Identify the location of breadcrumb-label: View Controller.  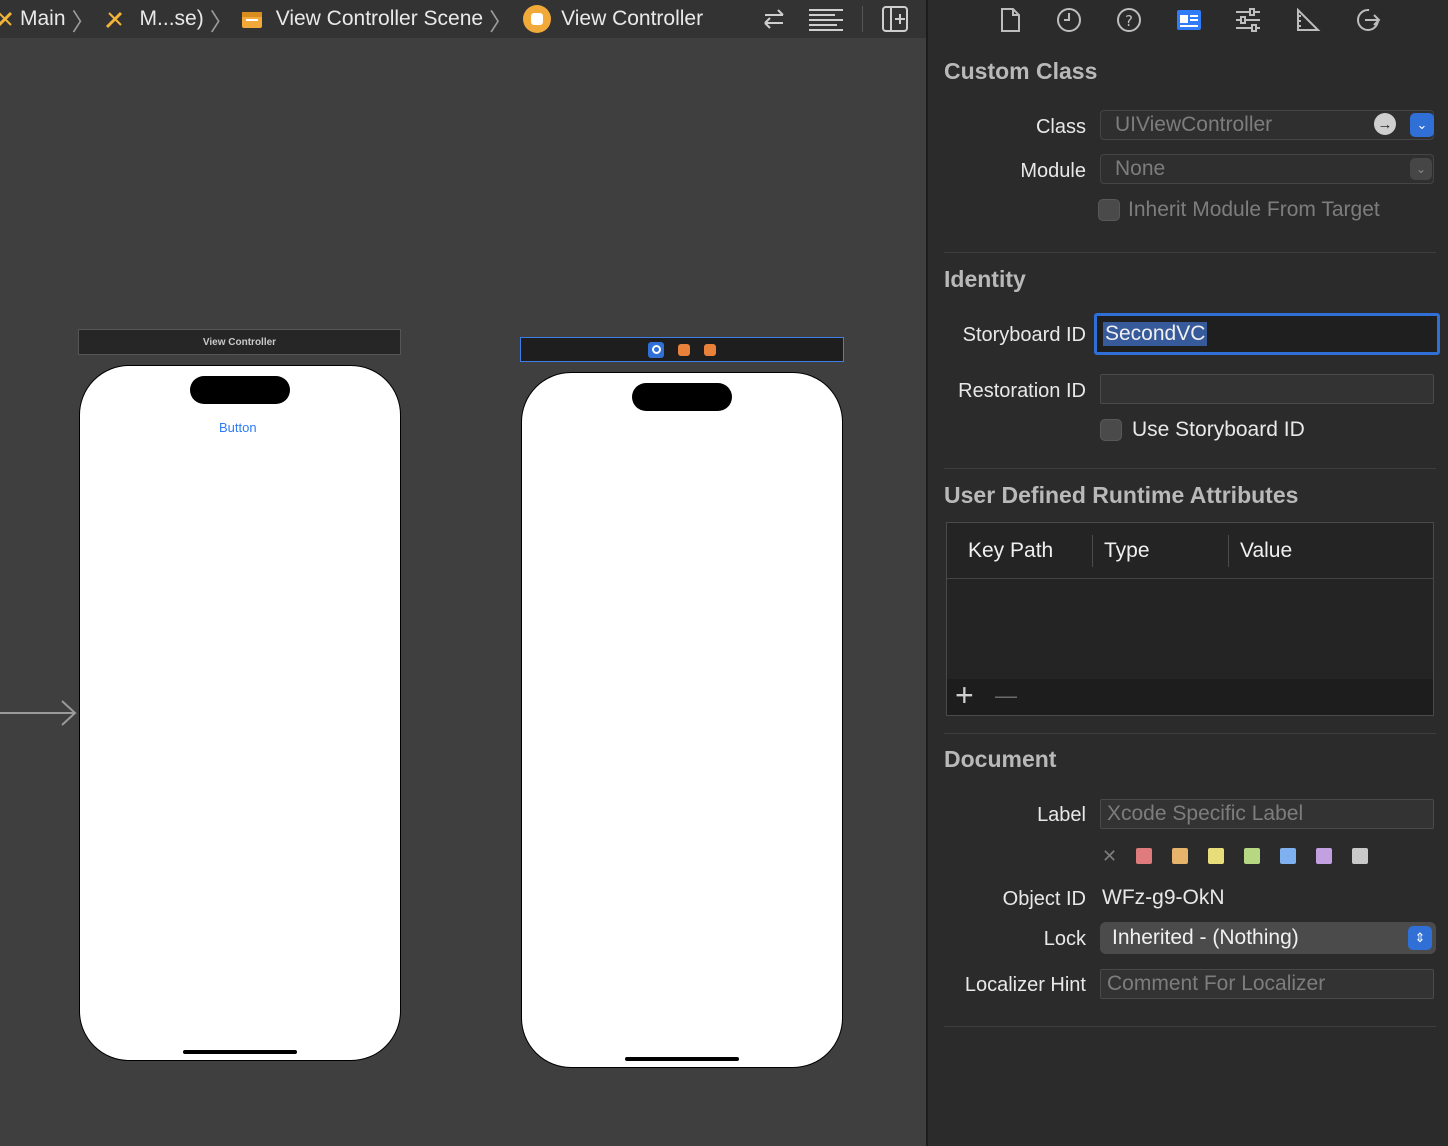
(632, 18).